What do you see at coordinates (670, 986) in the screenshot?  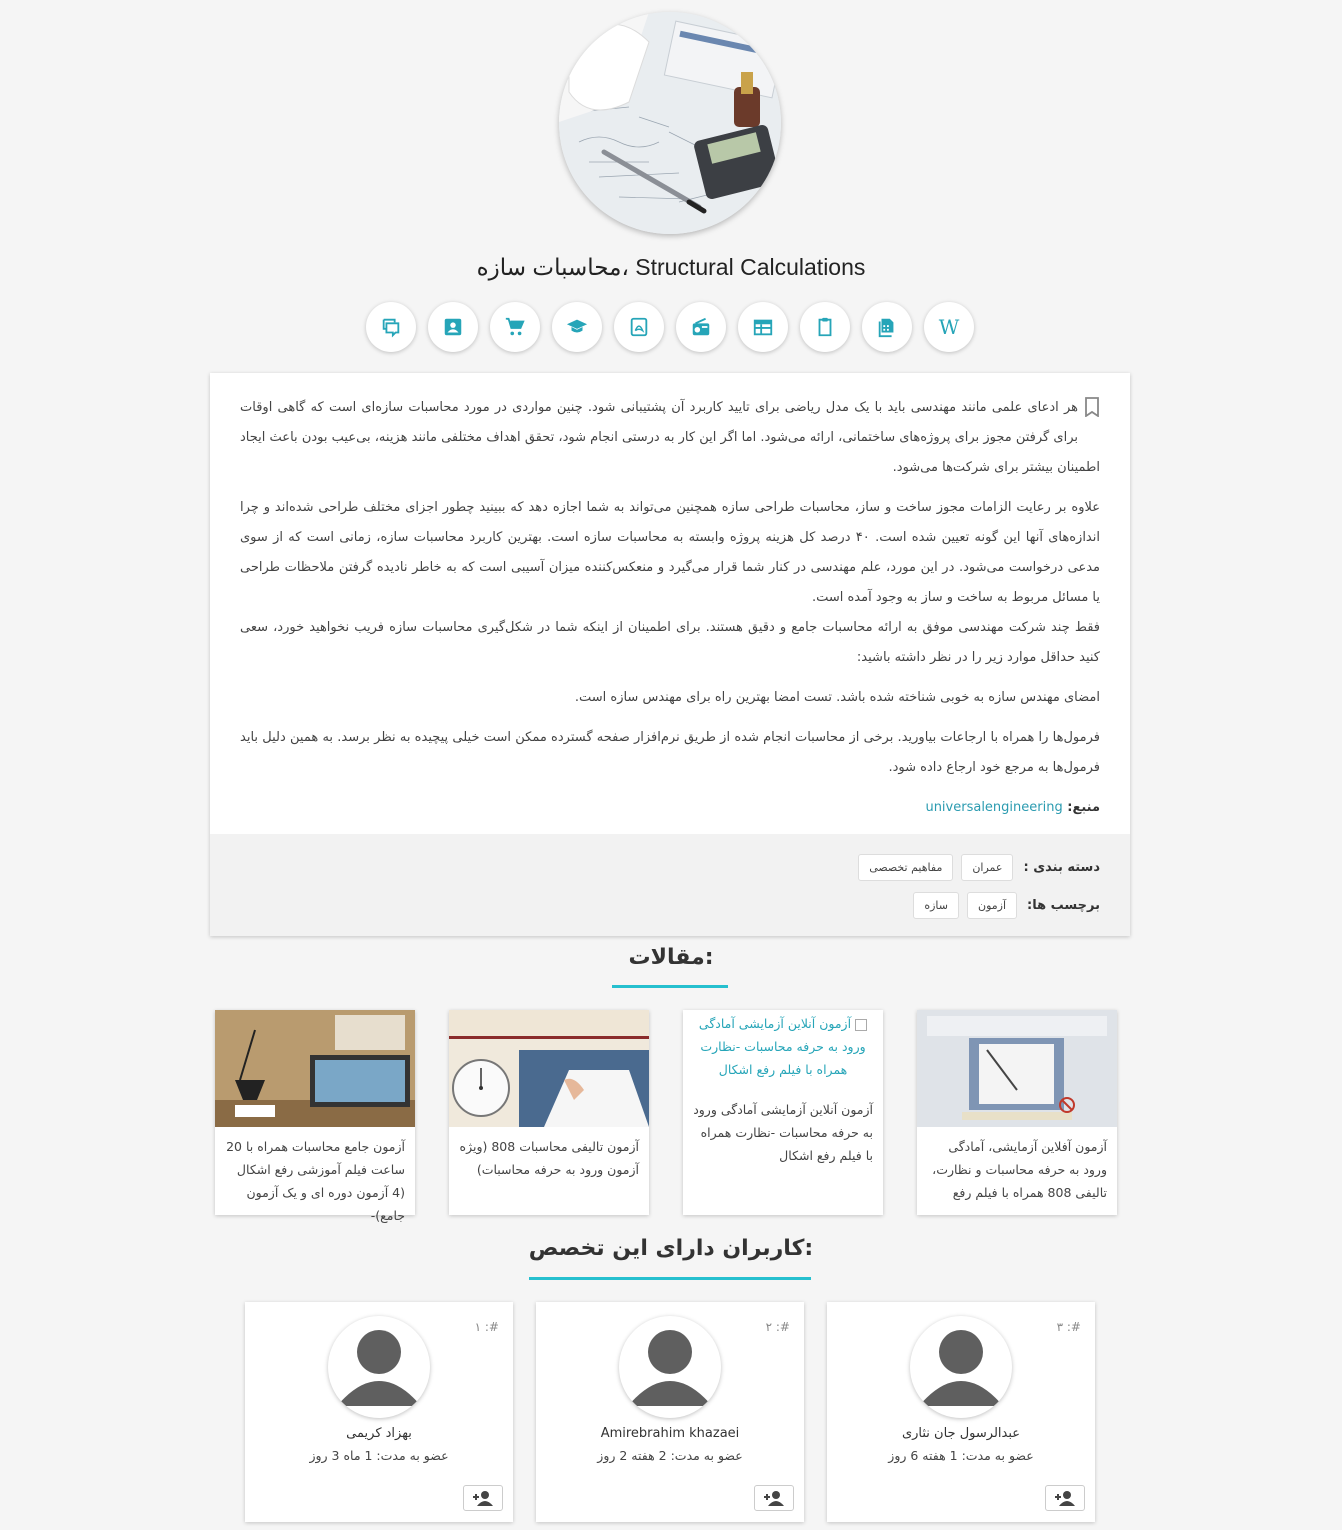 I see `articles-title-underline` at bounding box center [670, 986].